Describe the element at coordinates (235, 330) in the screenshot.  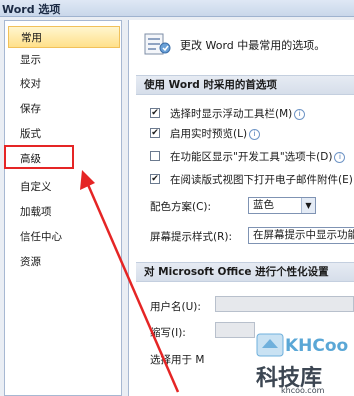
I see `initials-field` at that location.